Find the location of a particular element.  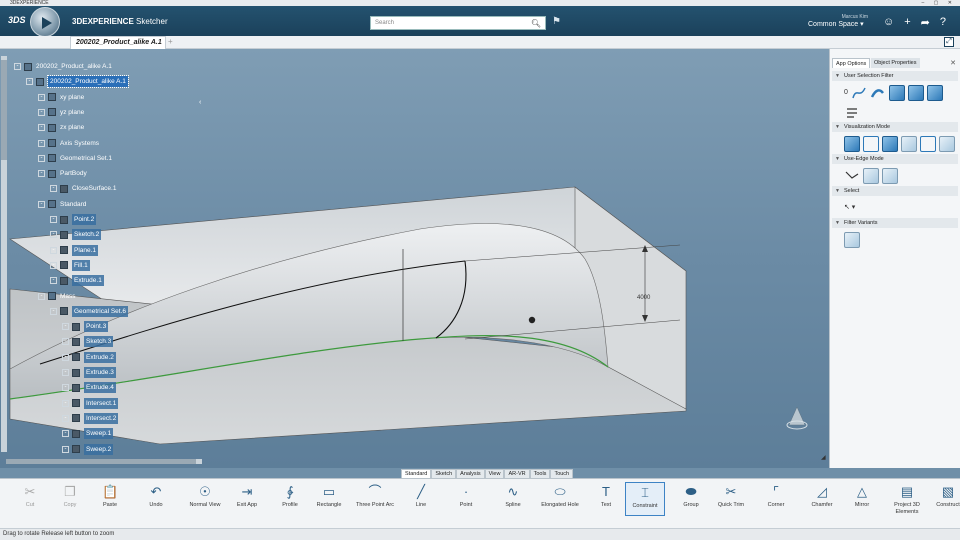

tree-node: - Sweep.2 is located at coordinates (88, 449).